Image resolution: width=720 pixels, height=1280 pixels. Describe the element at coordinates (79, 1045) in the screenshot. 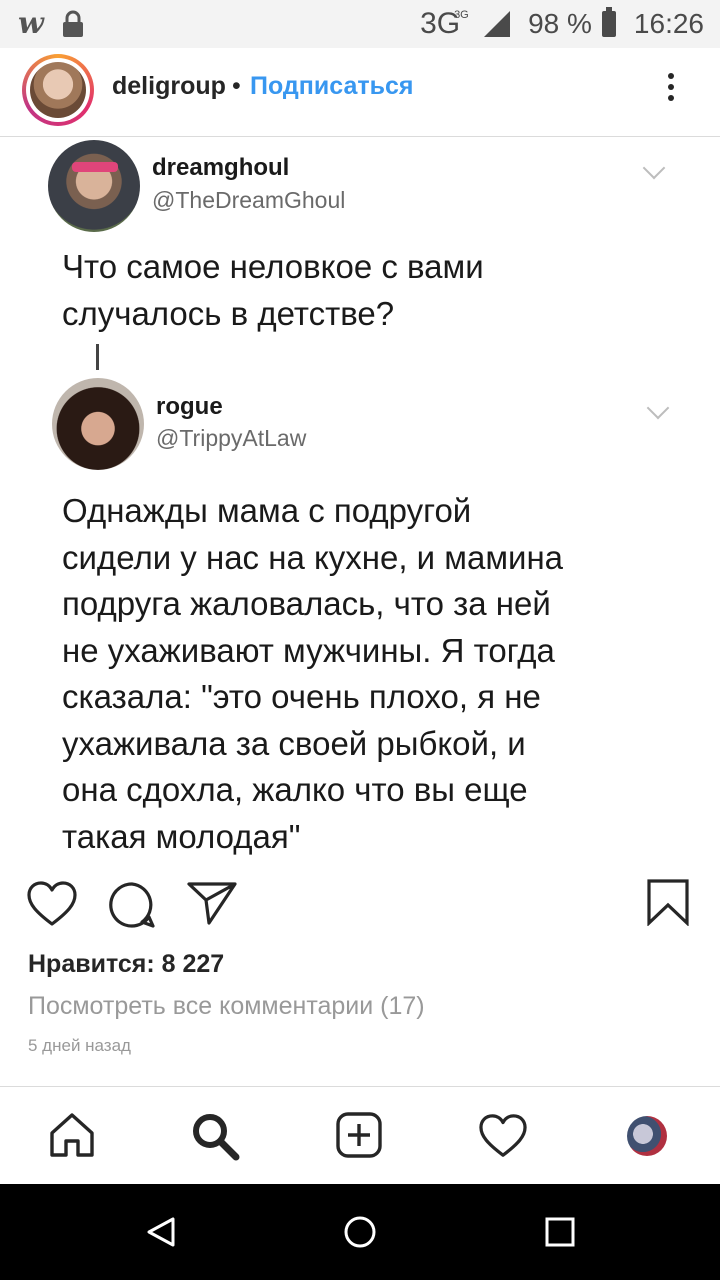

I see `post-timestamp: 5 дней назад` at that location.